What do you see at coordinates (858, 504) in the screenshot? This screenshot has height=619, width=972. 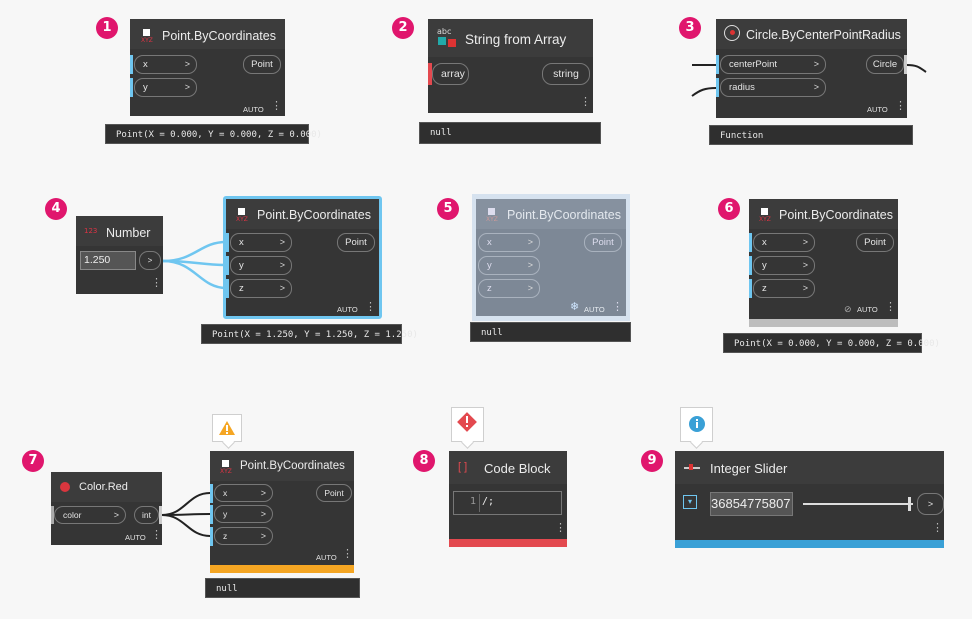 I see `slider-track` at bounding box center [858, 504].